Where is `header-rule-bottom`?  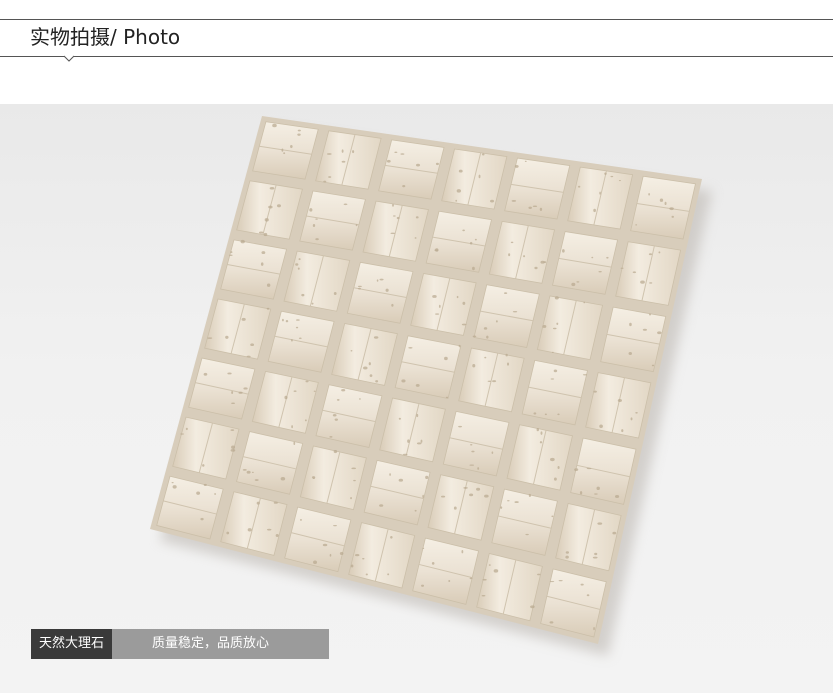 header-rule-bottom is located at coordinates (416, 56).